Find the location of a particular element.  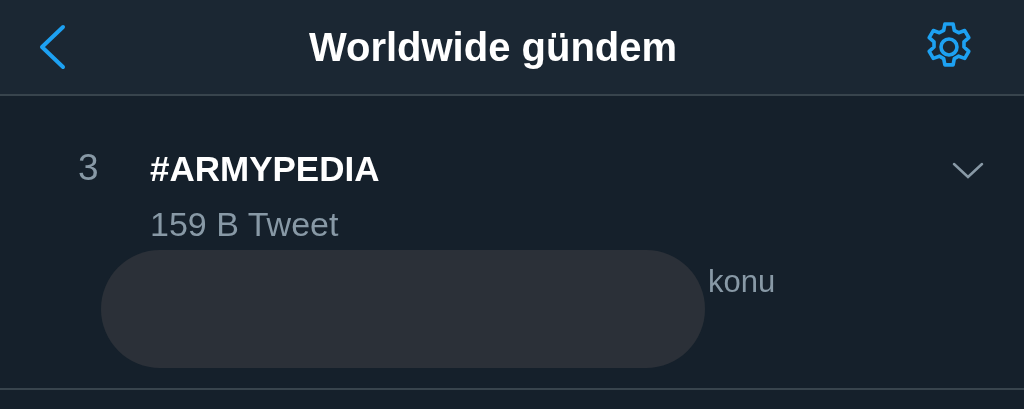

chevron-down-icon is located at coordinates (968, 171).